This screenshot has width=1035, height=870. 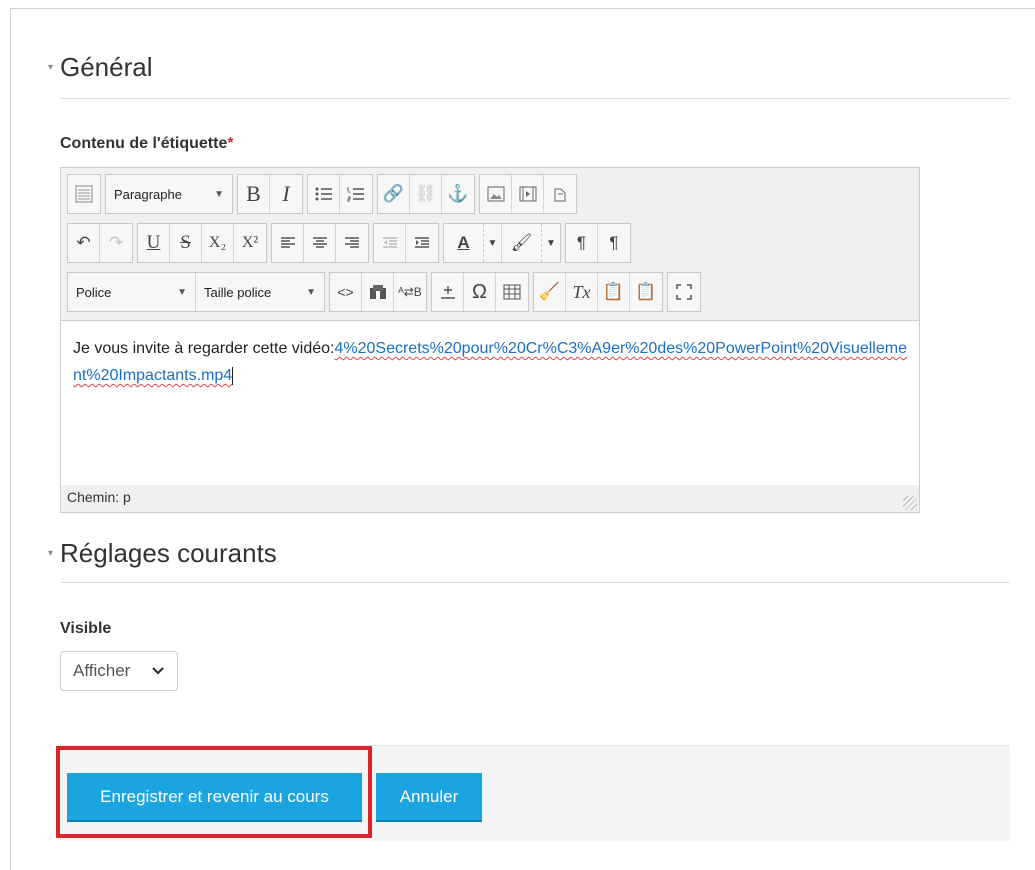 I want to click on chevron-down-icon, so click(x=158, y=671).